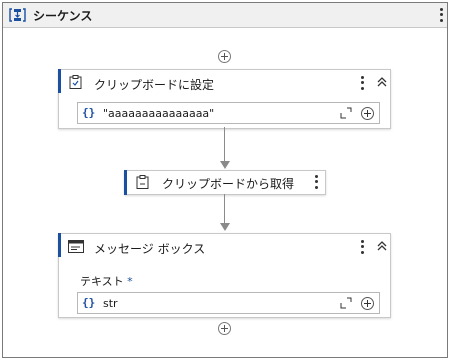 Image resolution: width=472 pixels, height=361 pixels. Describe the element at coordinates (224, 56) in the screenshot. I see `add-activity-top-icon` at that location.